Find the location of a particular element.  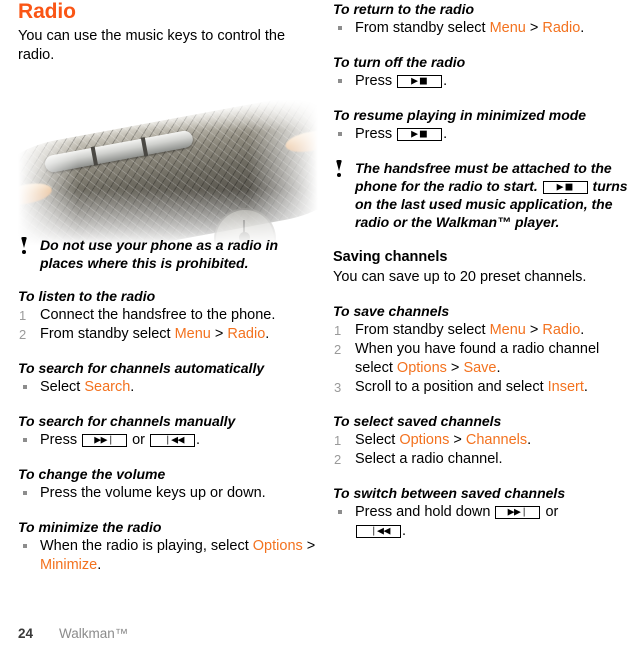

bullets-switch-saved-channels: Press and hold down ▶▶❘ or ❘◀◀. is located at coordinates (483, 522).